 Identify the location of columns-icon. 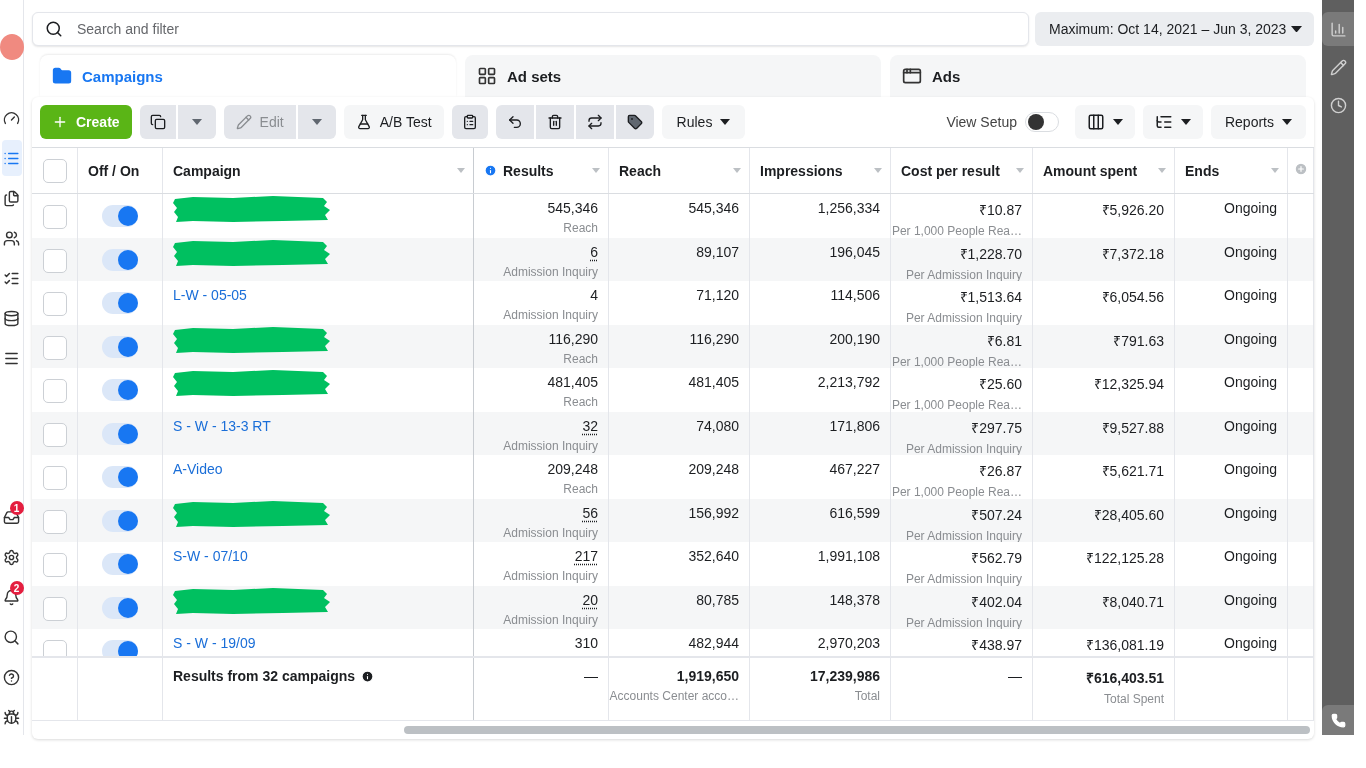
(1095, 122).